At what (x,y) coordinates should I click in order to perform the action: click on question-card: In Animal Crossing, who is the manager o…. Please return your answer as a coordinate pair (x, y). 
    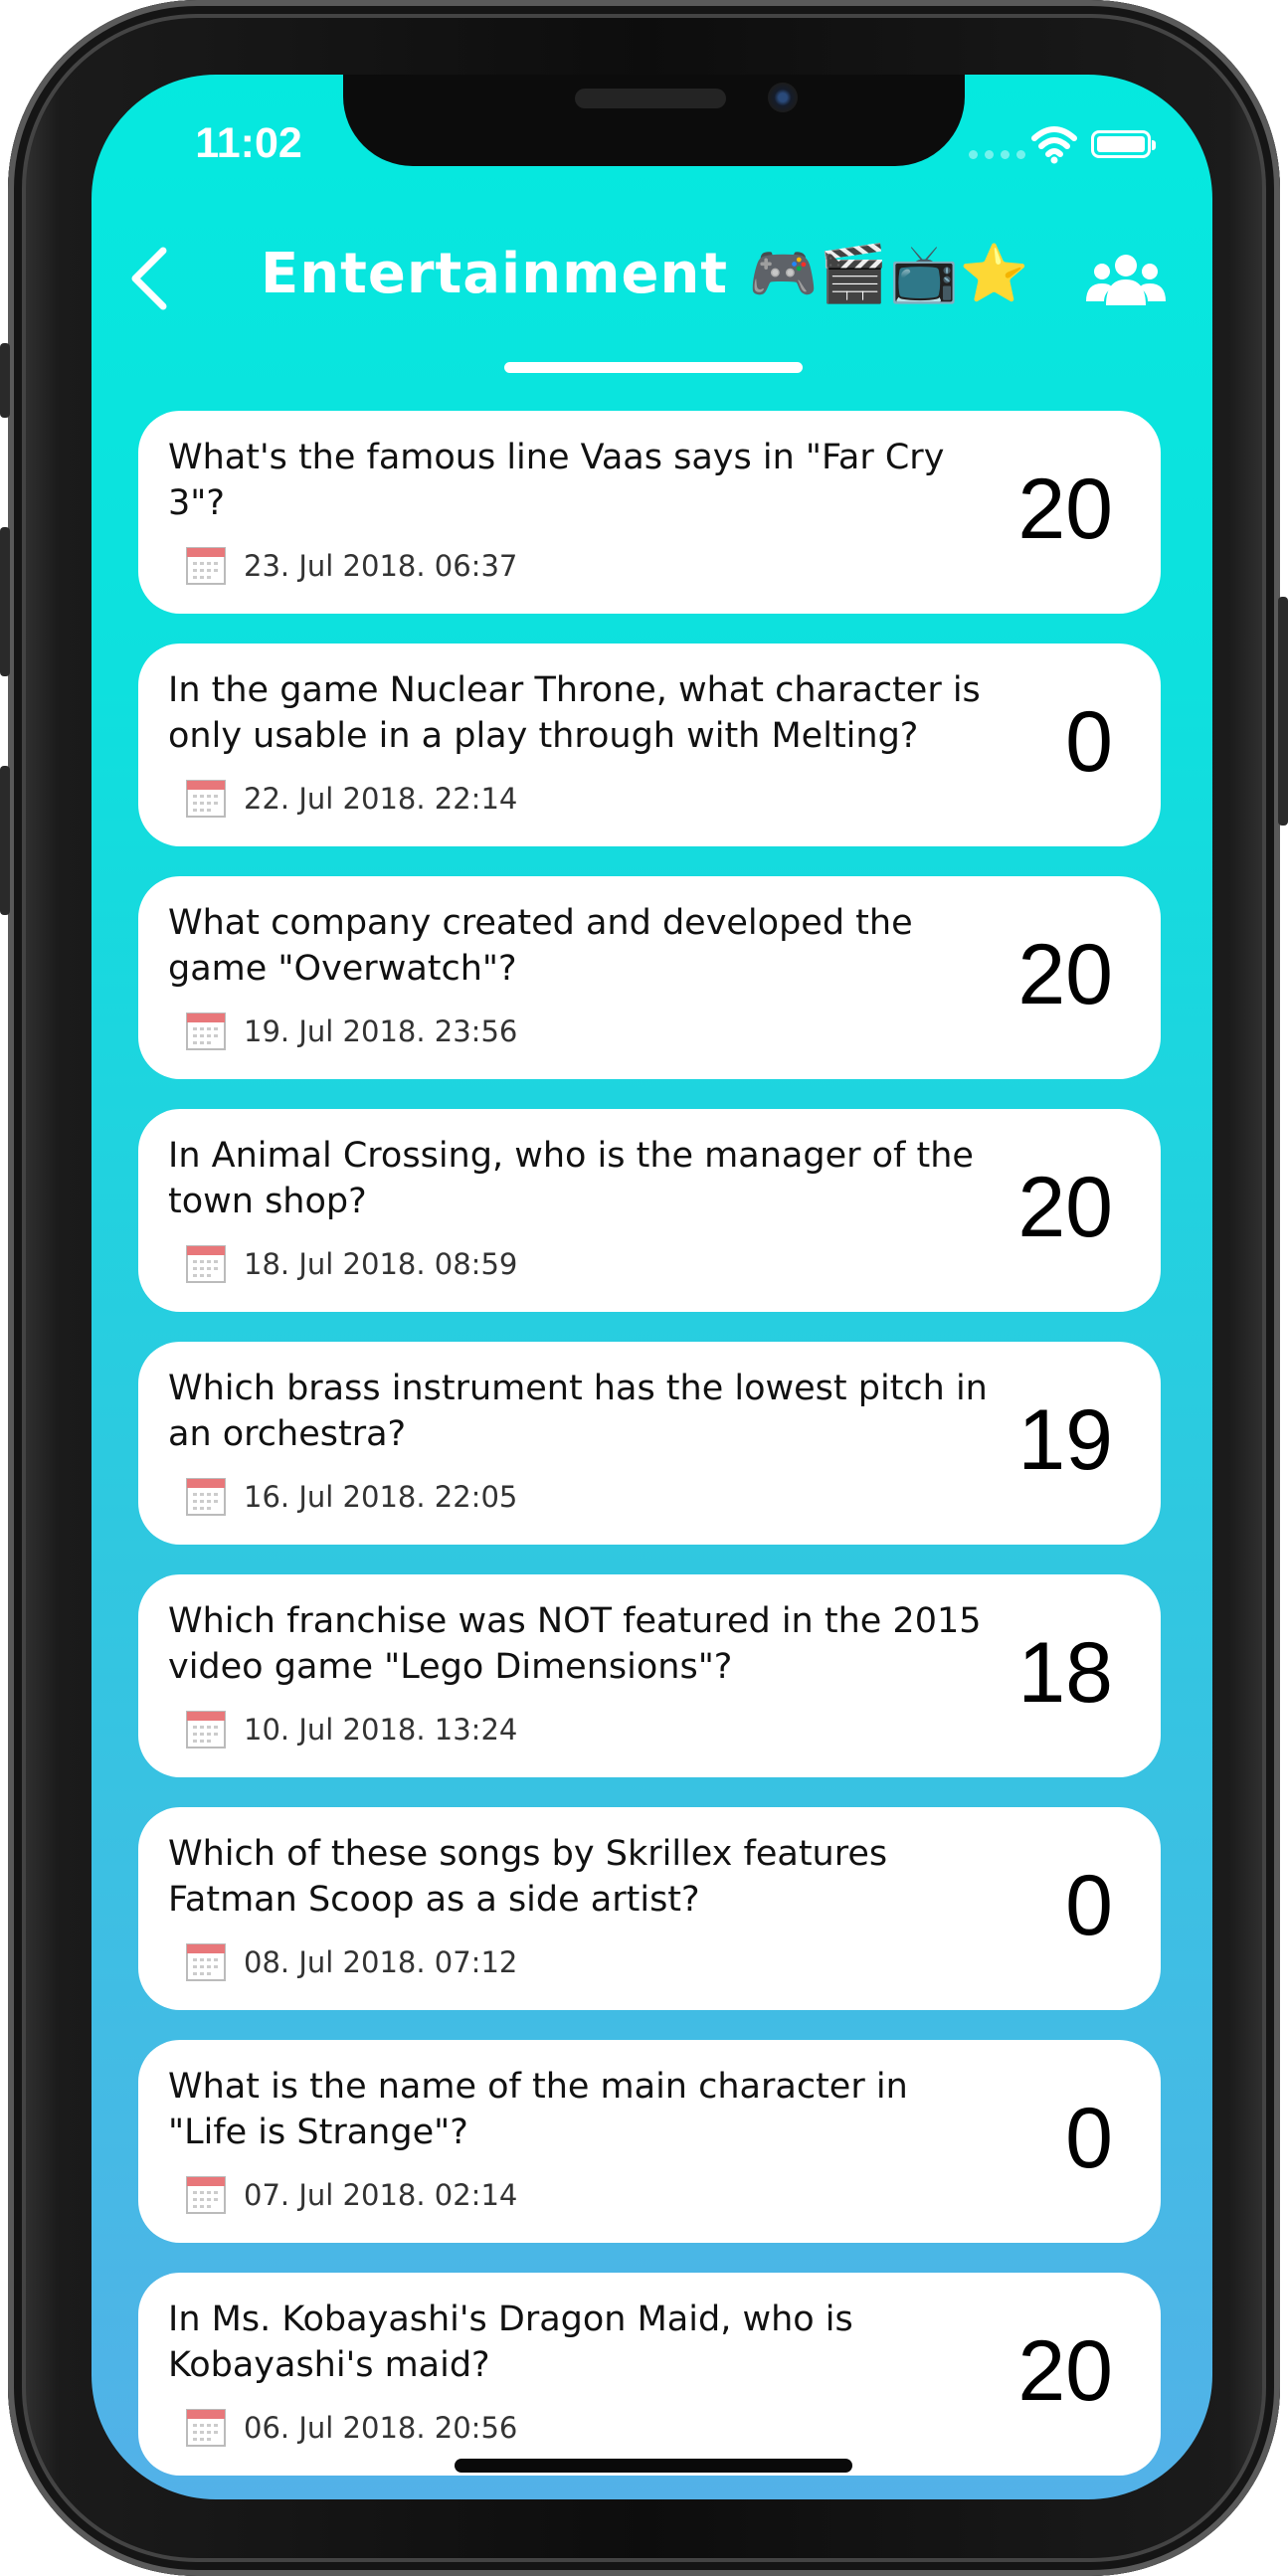
    Looking at the image, I should click on (649, 1210).